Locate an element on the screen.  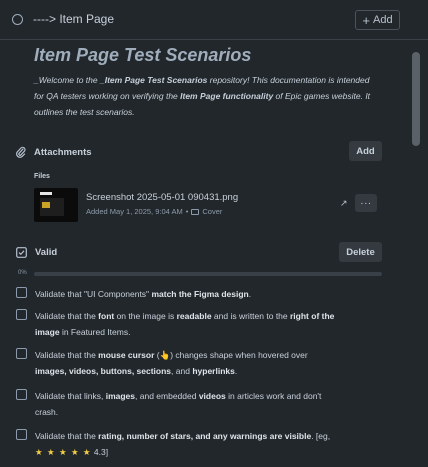
attachments-add-button: Add is located at coordinates (365, 151).